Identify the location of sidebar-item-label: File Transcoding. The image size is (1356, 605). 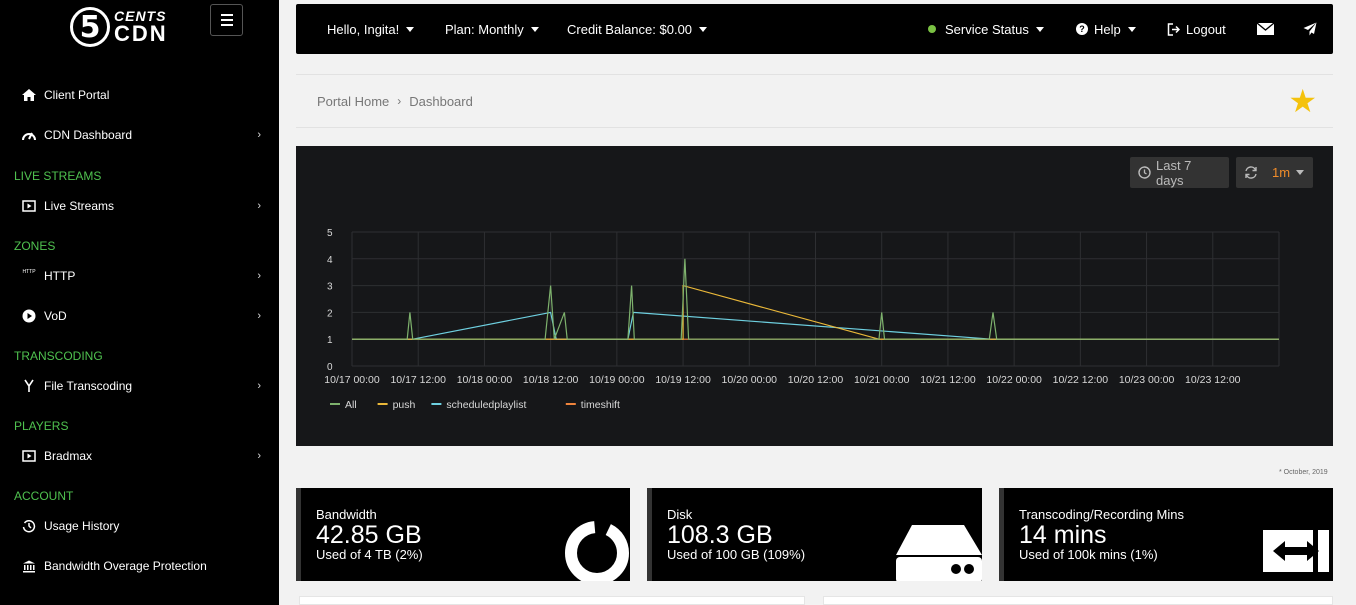
(88, 386).